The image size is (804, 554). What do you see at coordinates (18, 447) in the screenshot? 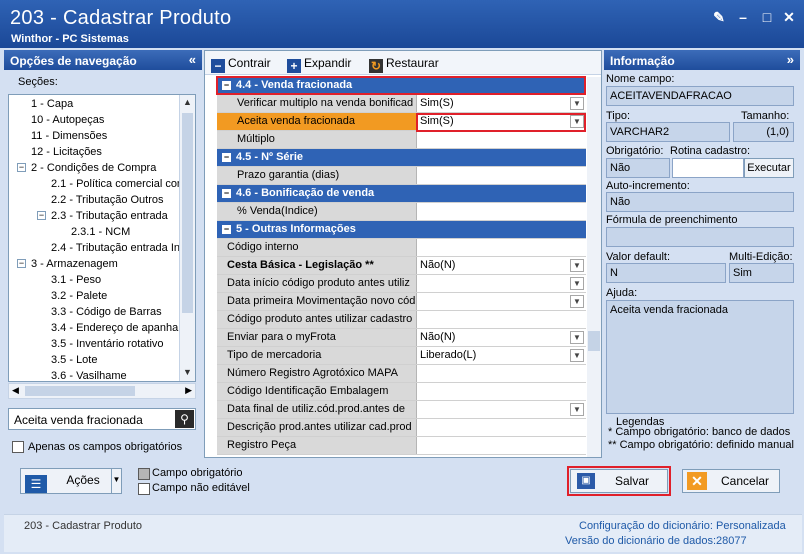
I see `only-required-checkbox` at bounding box center [18, 447].